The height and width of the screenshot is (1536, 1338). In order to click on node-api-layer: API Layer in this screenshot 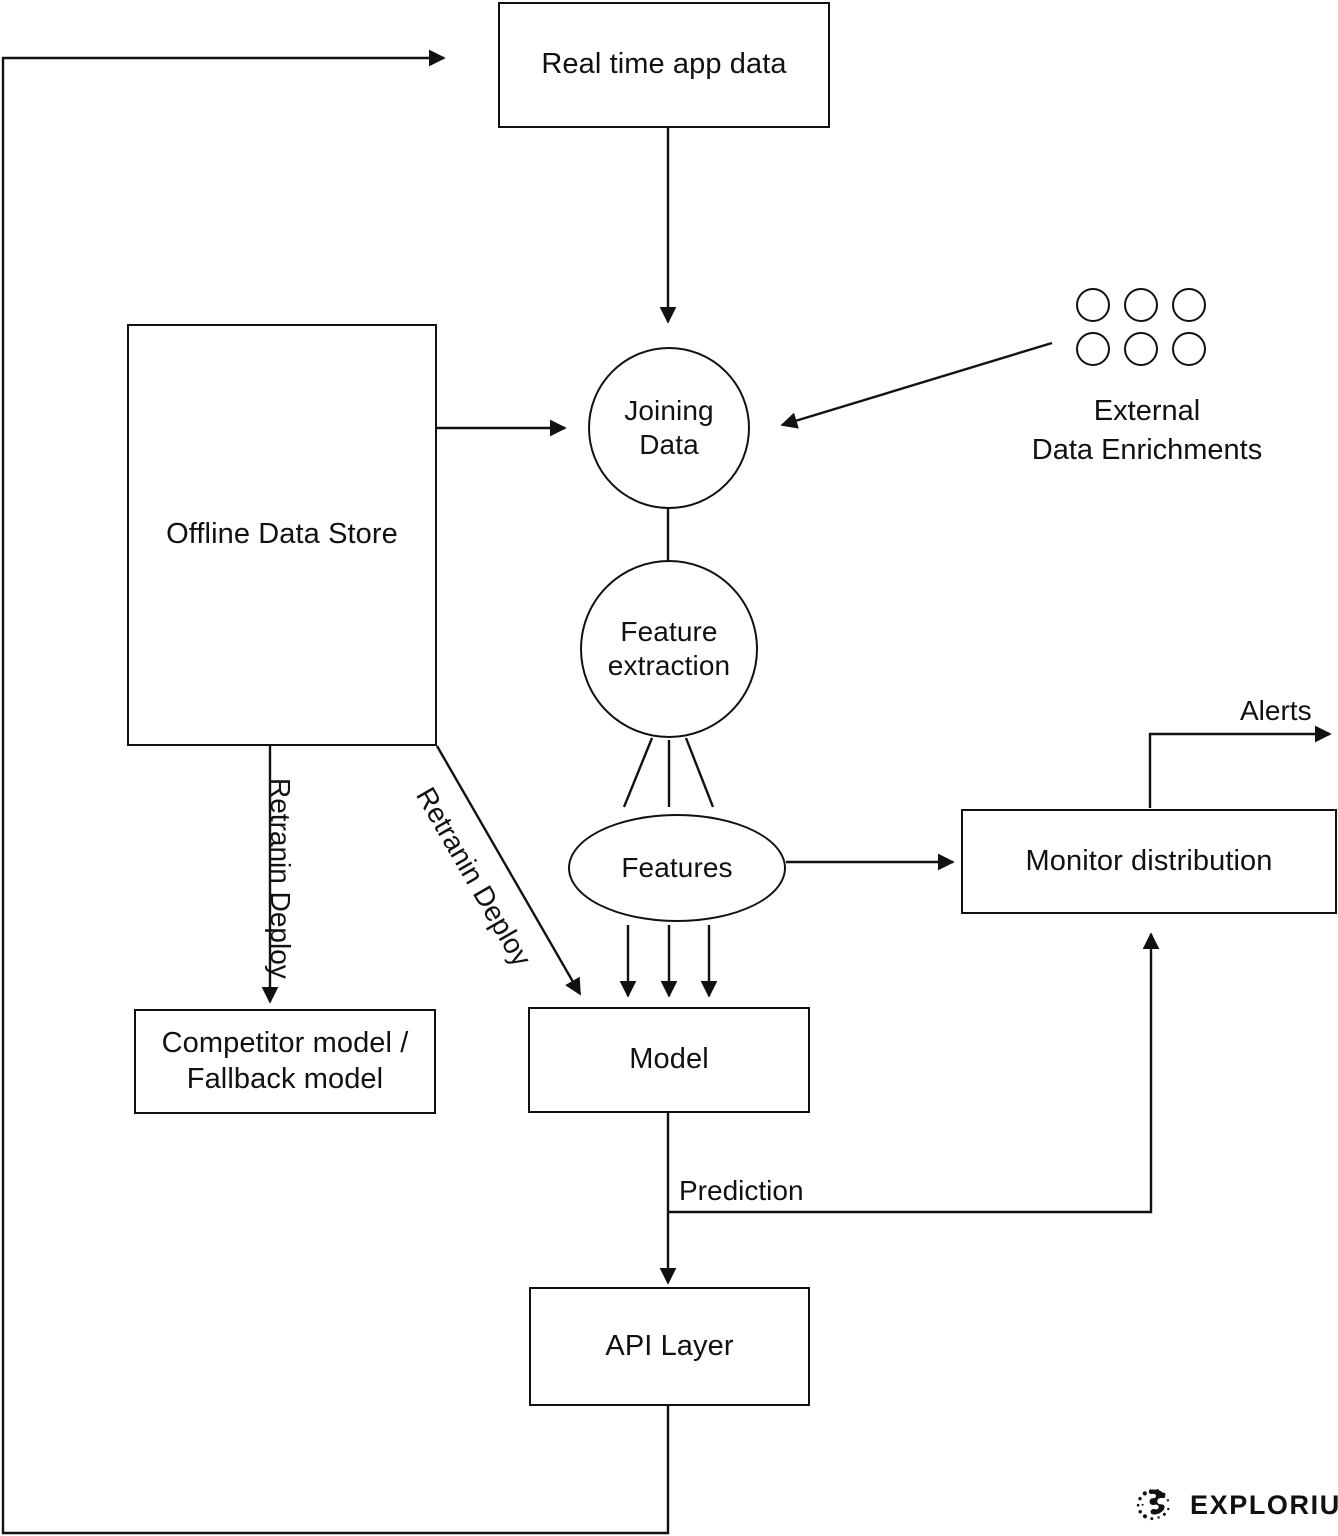, I will do `click(669, 1346)`.